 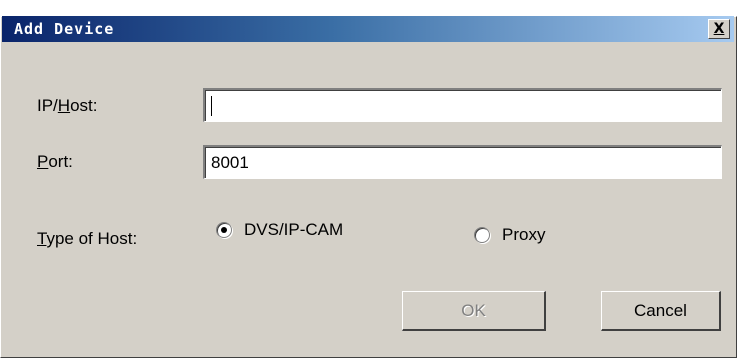 What do you see at coordinates (661, 311) in the screenshot?
I see `cancel-button: Cancel` at bounding box center [661, 311].